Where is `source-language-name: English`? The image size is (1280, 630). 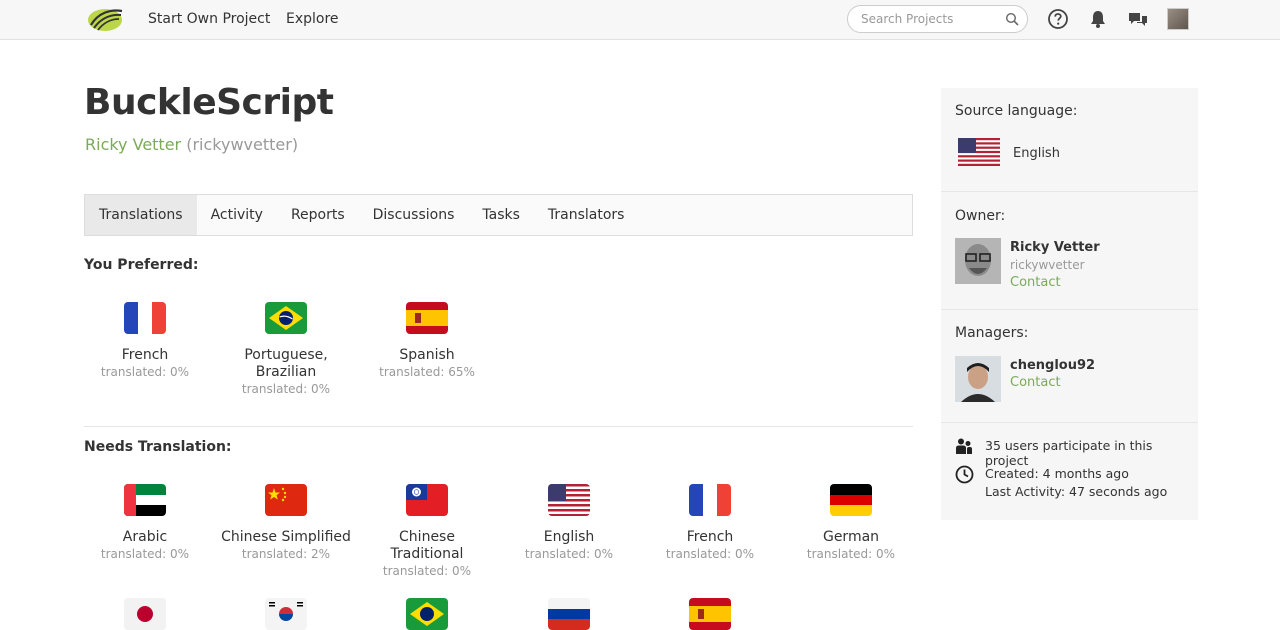 source-language-name: English is located at coordinates (1036, 153).